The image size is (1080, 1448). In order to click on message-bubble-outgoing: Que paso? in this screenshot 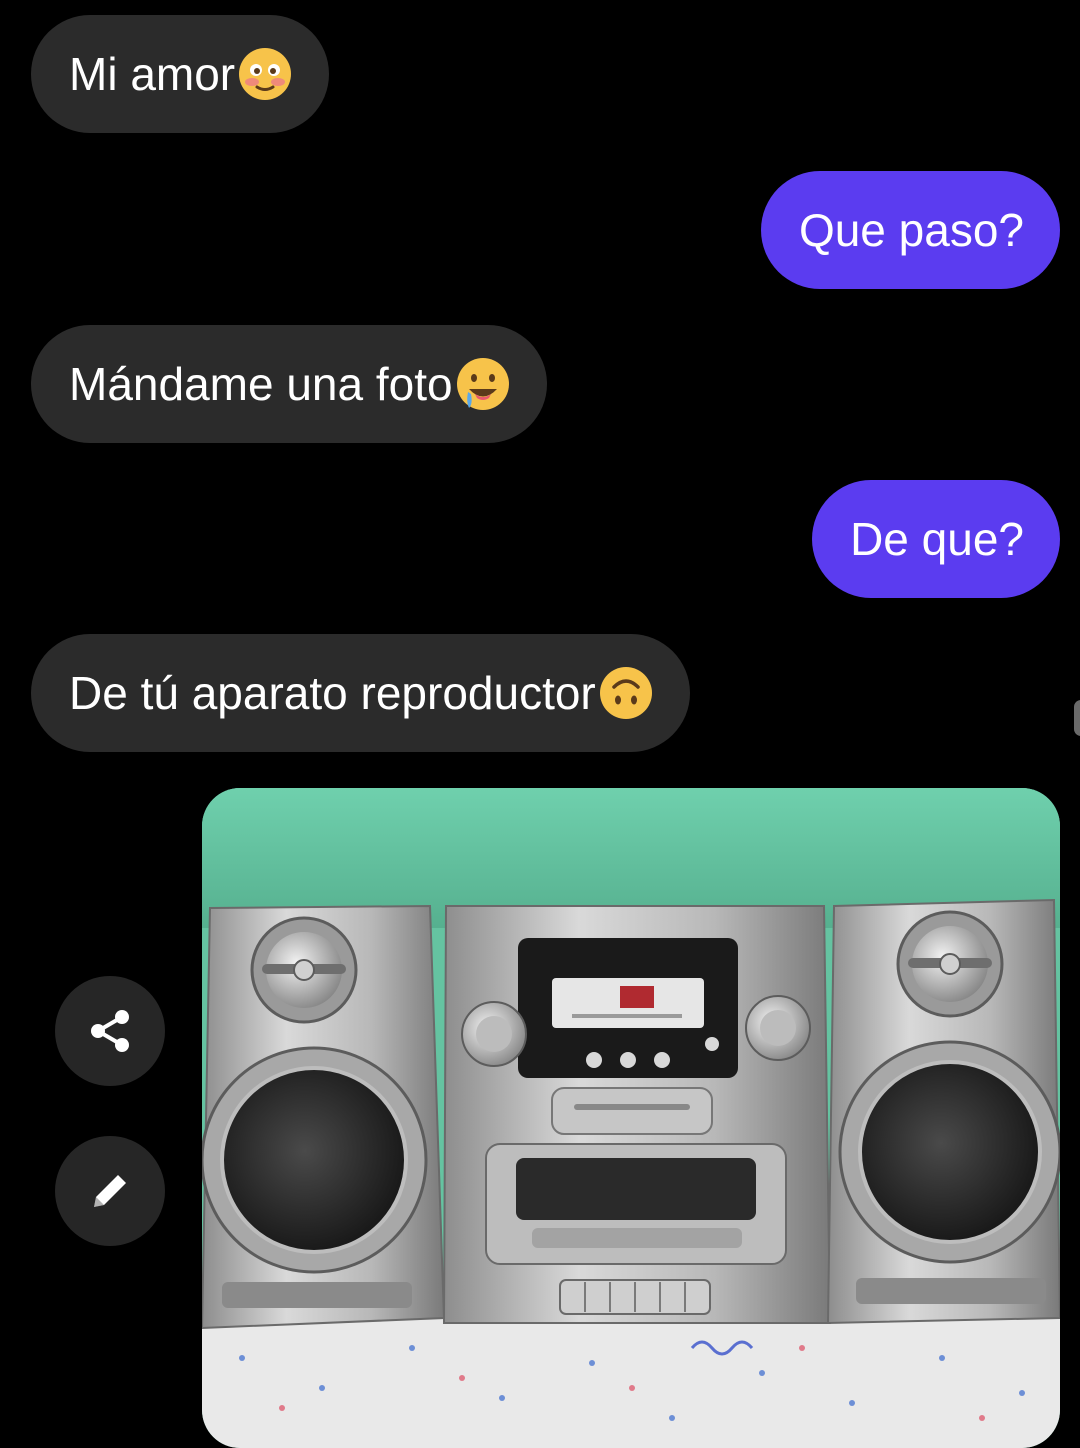, I will do `click(910, 230)`.